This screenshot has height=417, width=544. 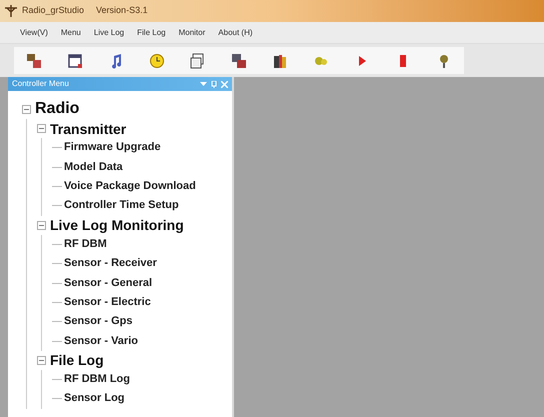 What do you see at coordinates (198, 60) in the screenshot?
I see `copy-icon` at bounding box center [198, 60].